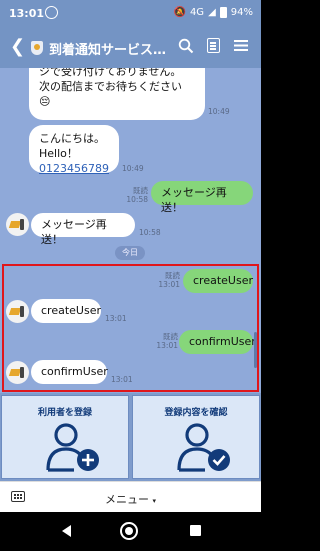 Image resolution: width=320 pixels, height=551 pixels. What do you see at coordinates (130, 253) in the screenshot?
I see `date-divider: 今日` at bounding box center [130, 253].